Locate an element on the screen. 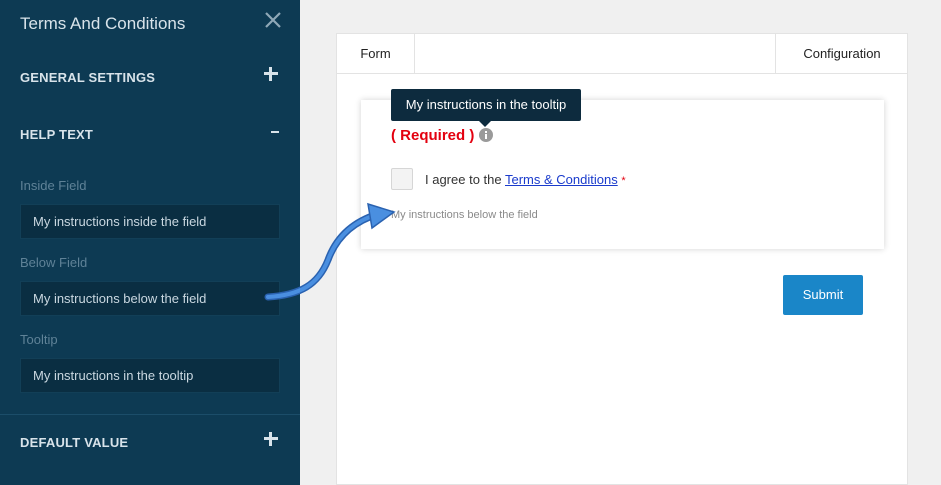 Image resolution: width=941 pixels, height=485 pixels. section-general-settings: GENERAL SETTINGS is located at coordinates (87, 77).